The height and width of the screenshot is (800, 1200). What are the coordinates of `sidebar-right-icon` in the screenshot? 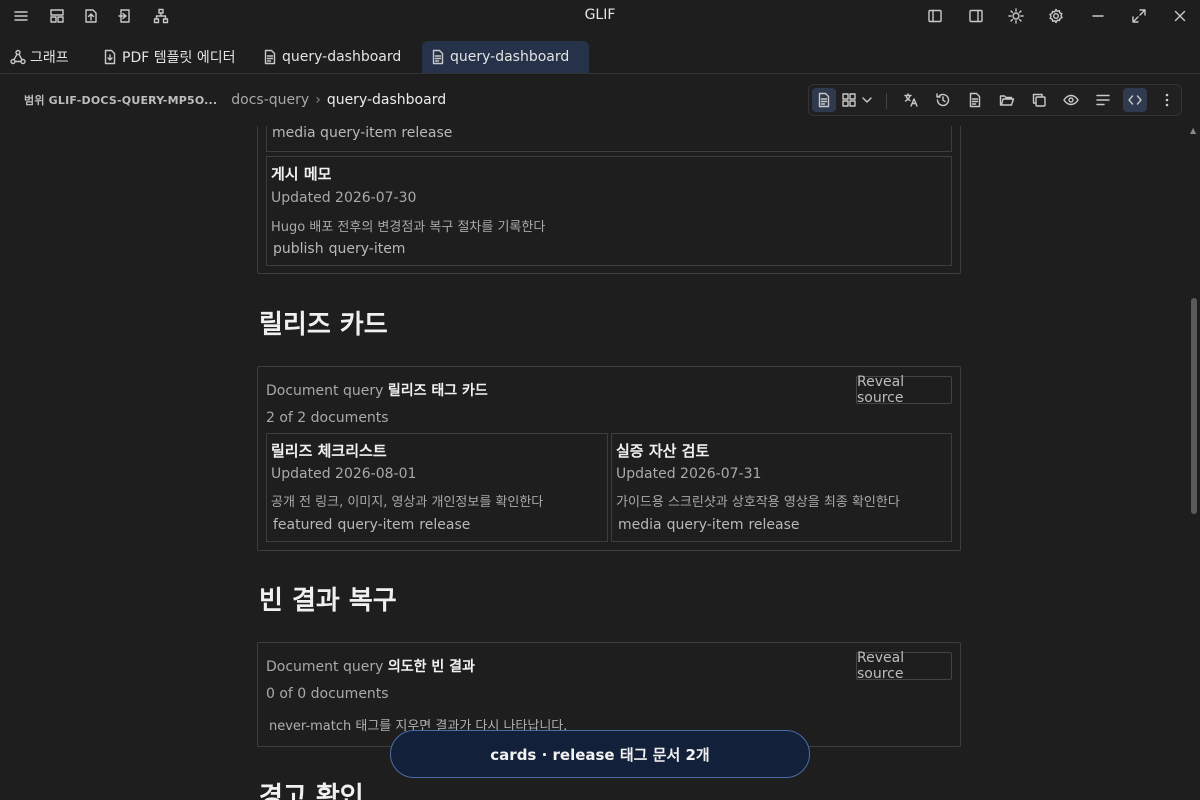 It's located at (976, 16).